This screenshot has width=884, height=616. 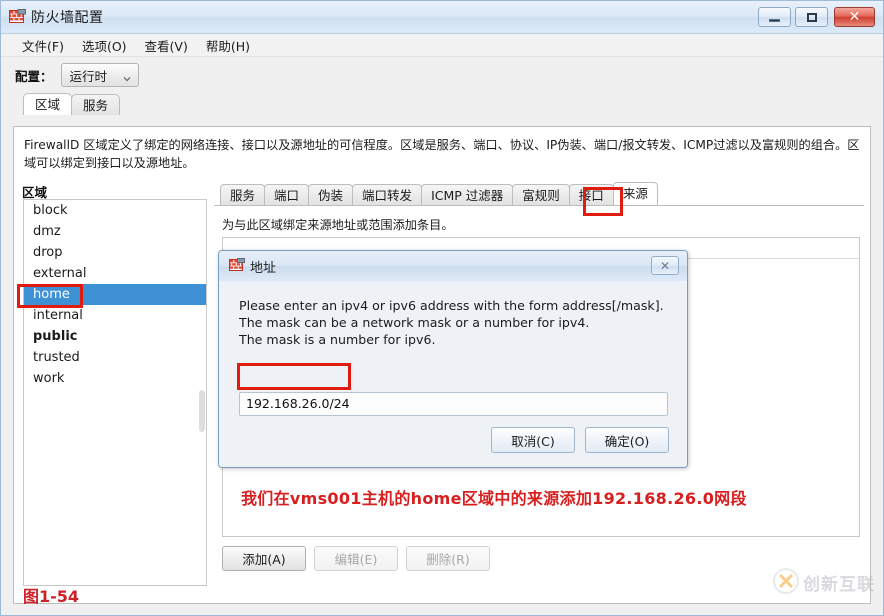 What do you see at coordinates (627, 440) in the screenshot?
I see `ok-button: 确定(O)` at bounding box center [627, 440].